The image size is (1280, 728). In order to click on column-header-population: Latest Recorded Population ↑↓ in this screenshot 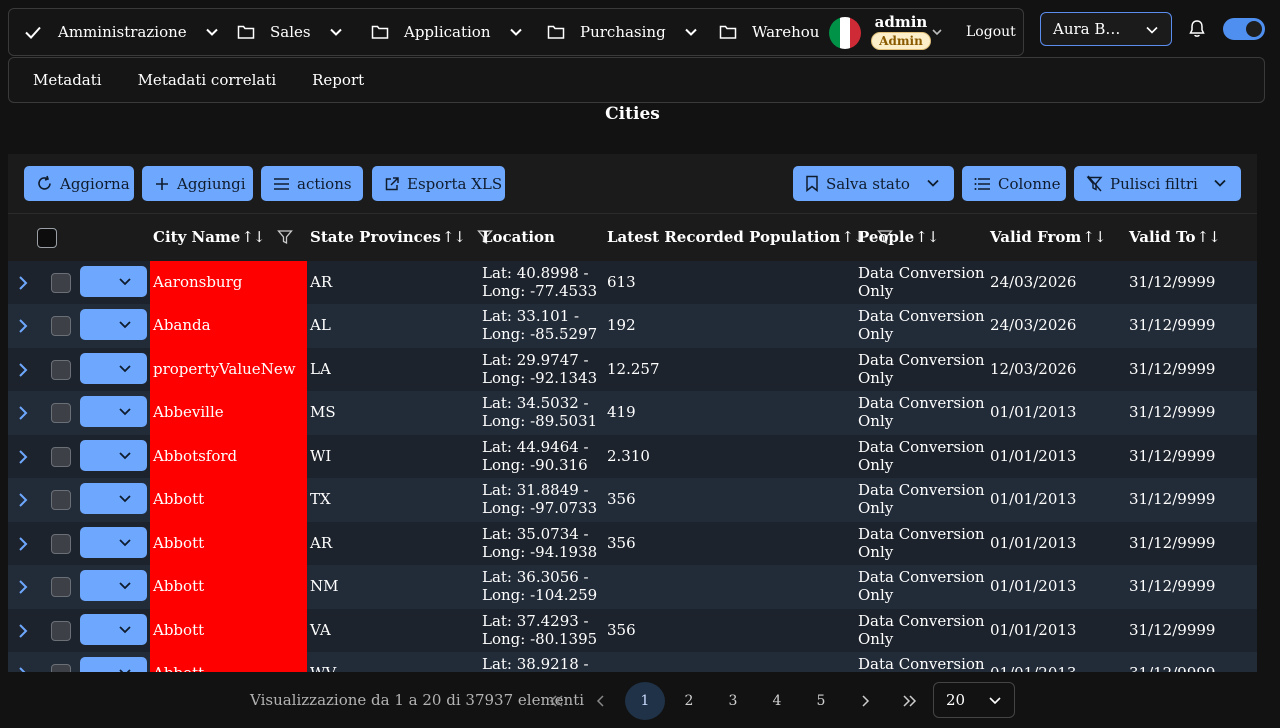, I will do `click(750, 237)`.